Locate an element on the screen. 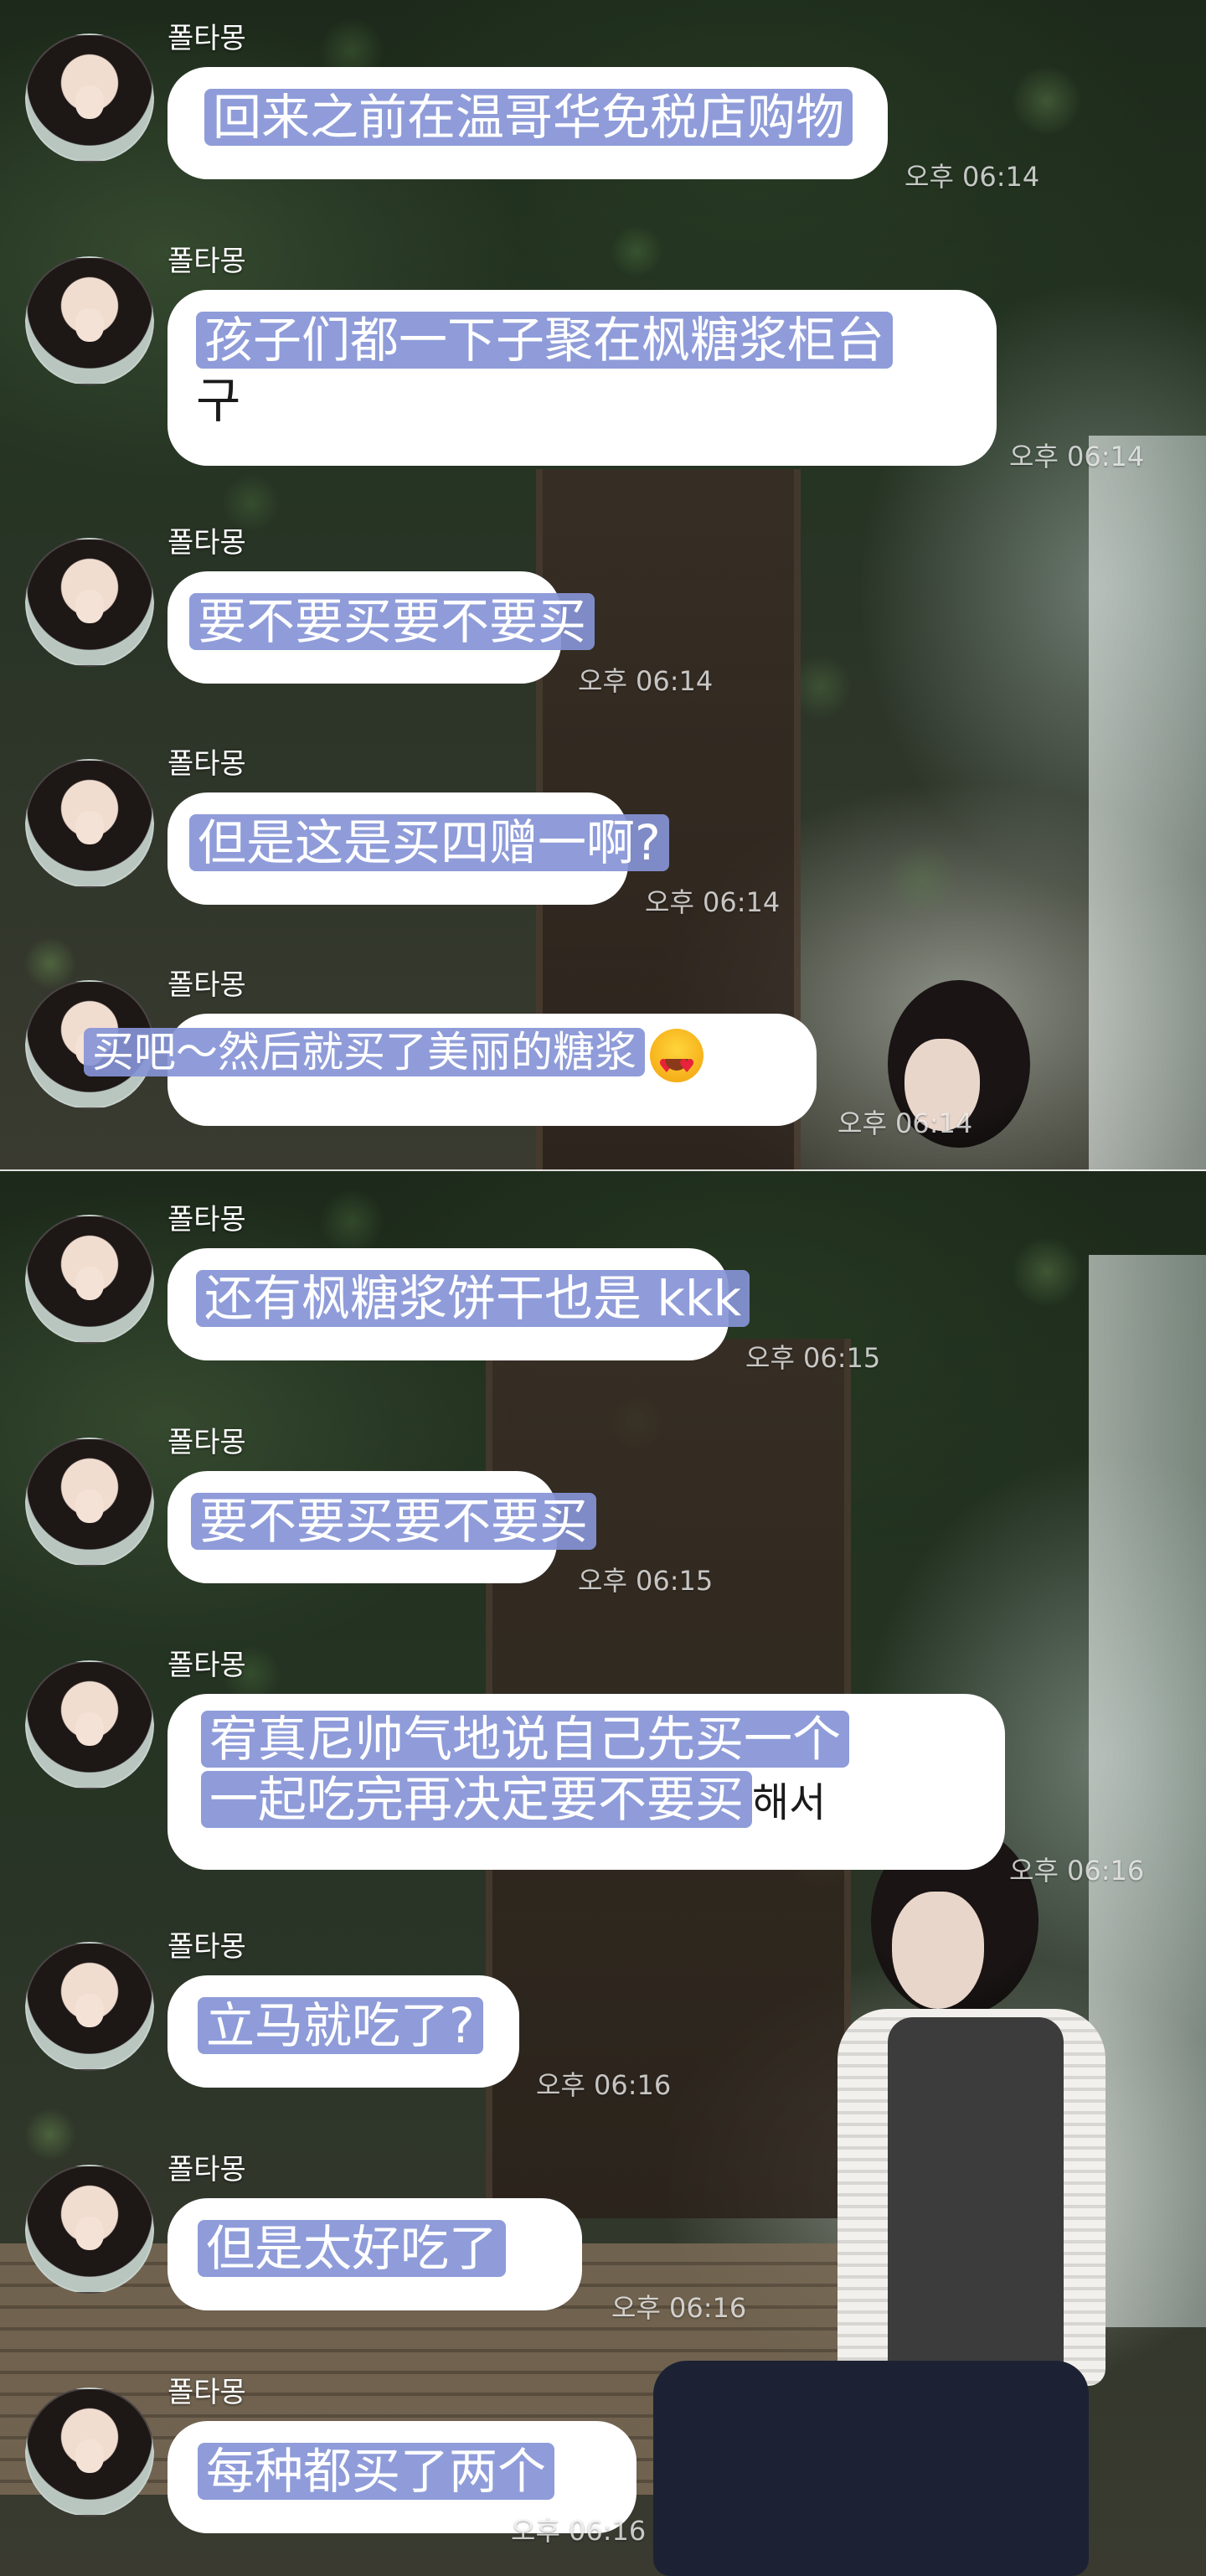 The width and height of the screenshot is (1206, 2576). message-text: 宥真尼帅气地说自己先买一个 一起吃完再决定要不要买 해서 is located at coordinates (525, 1771).